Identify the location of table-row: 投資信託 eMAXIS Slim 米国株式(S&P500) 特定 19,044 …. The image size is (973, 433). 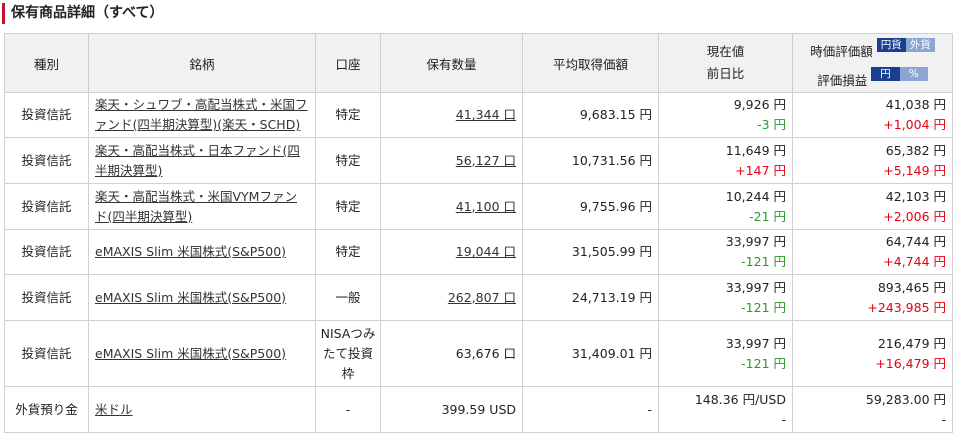
(478, 252).